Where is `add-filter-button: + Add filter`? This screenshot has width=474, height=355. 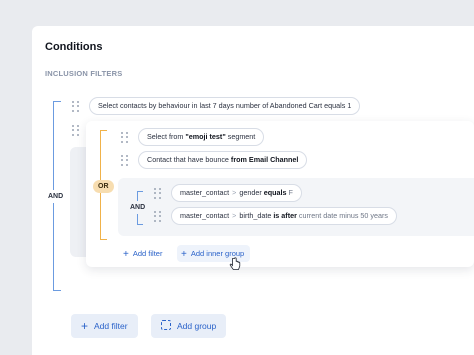 add-filter-button: + Add filter is located at coordinates (104, 326).